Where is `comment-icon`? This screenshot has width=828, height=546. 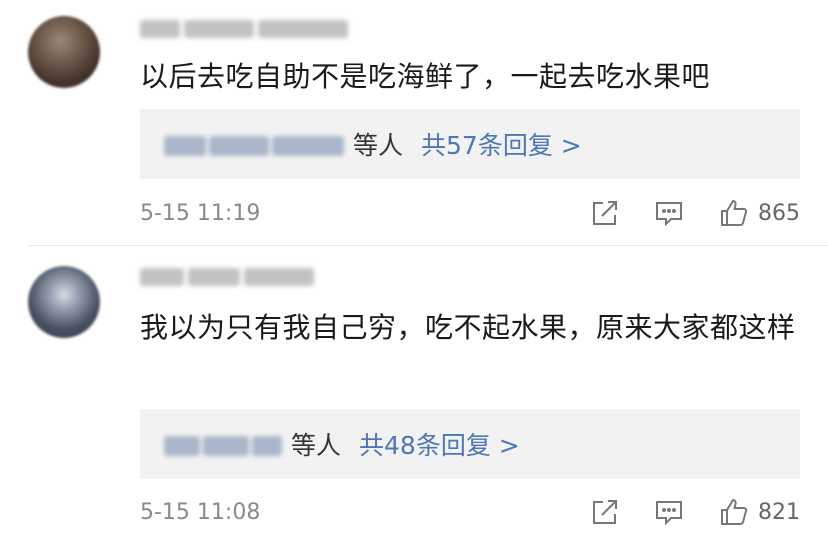
comment-icon is located at coordinates (669, 513).